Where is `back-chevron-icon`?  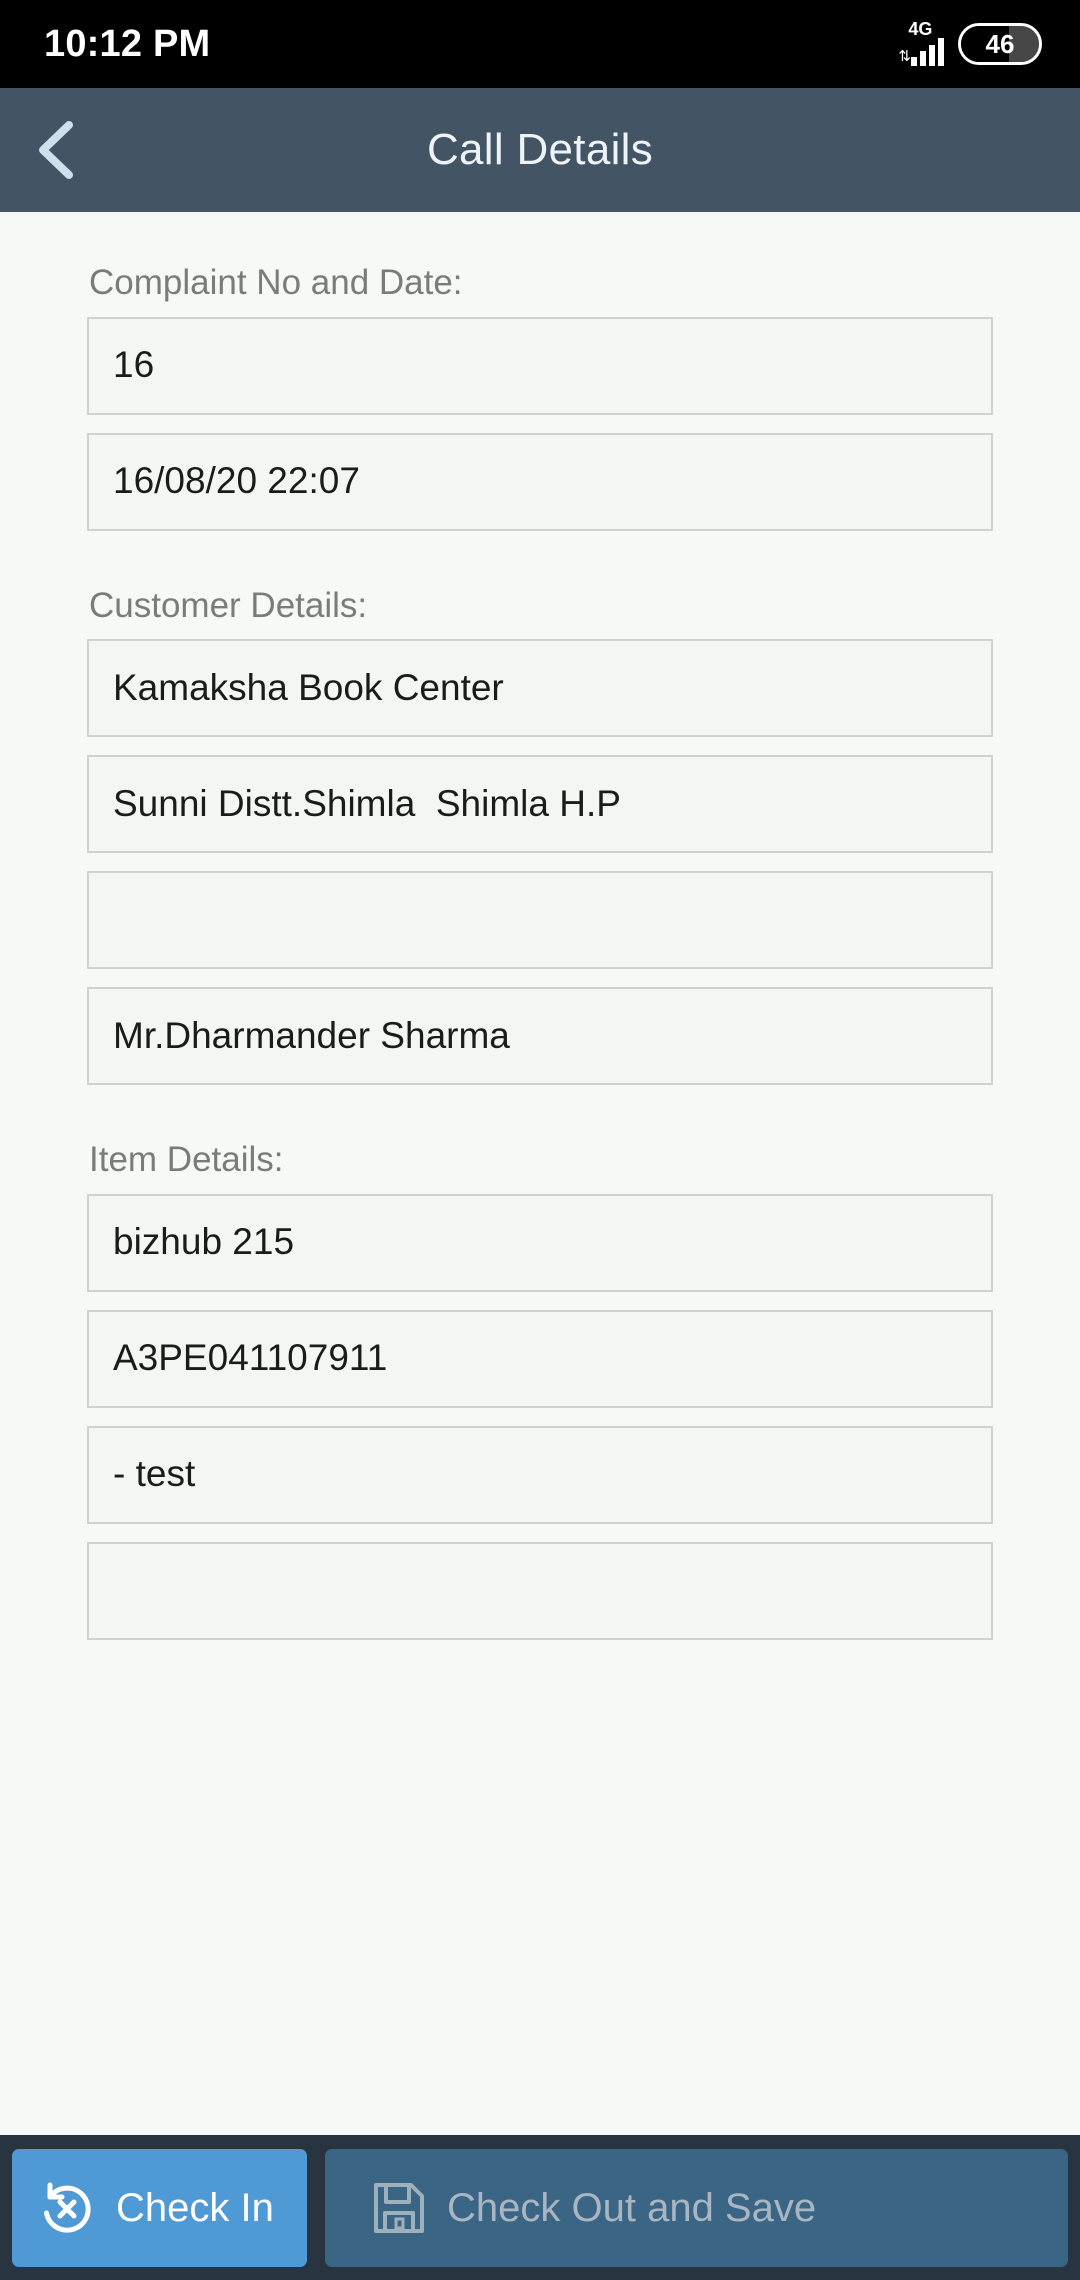 back-chevron-icon is located at coordinates (55, 150).